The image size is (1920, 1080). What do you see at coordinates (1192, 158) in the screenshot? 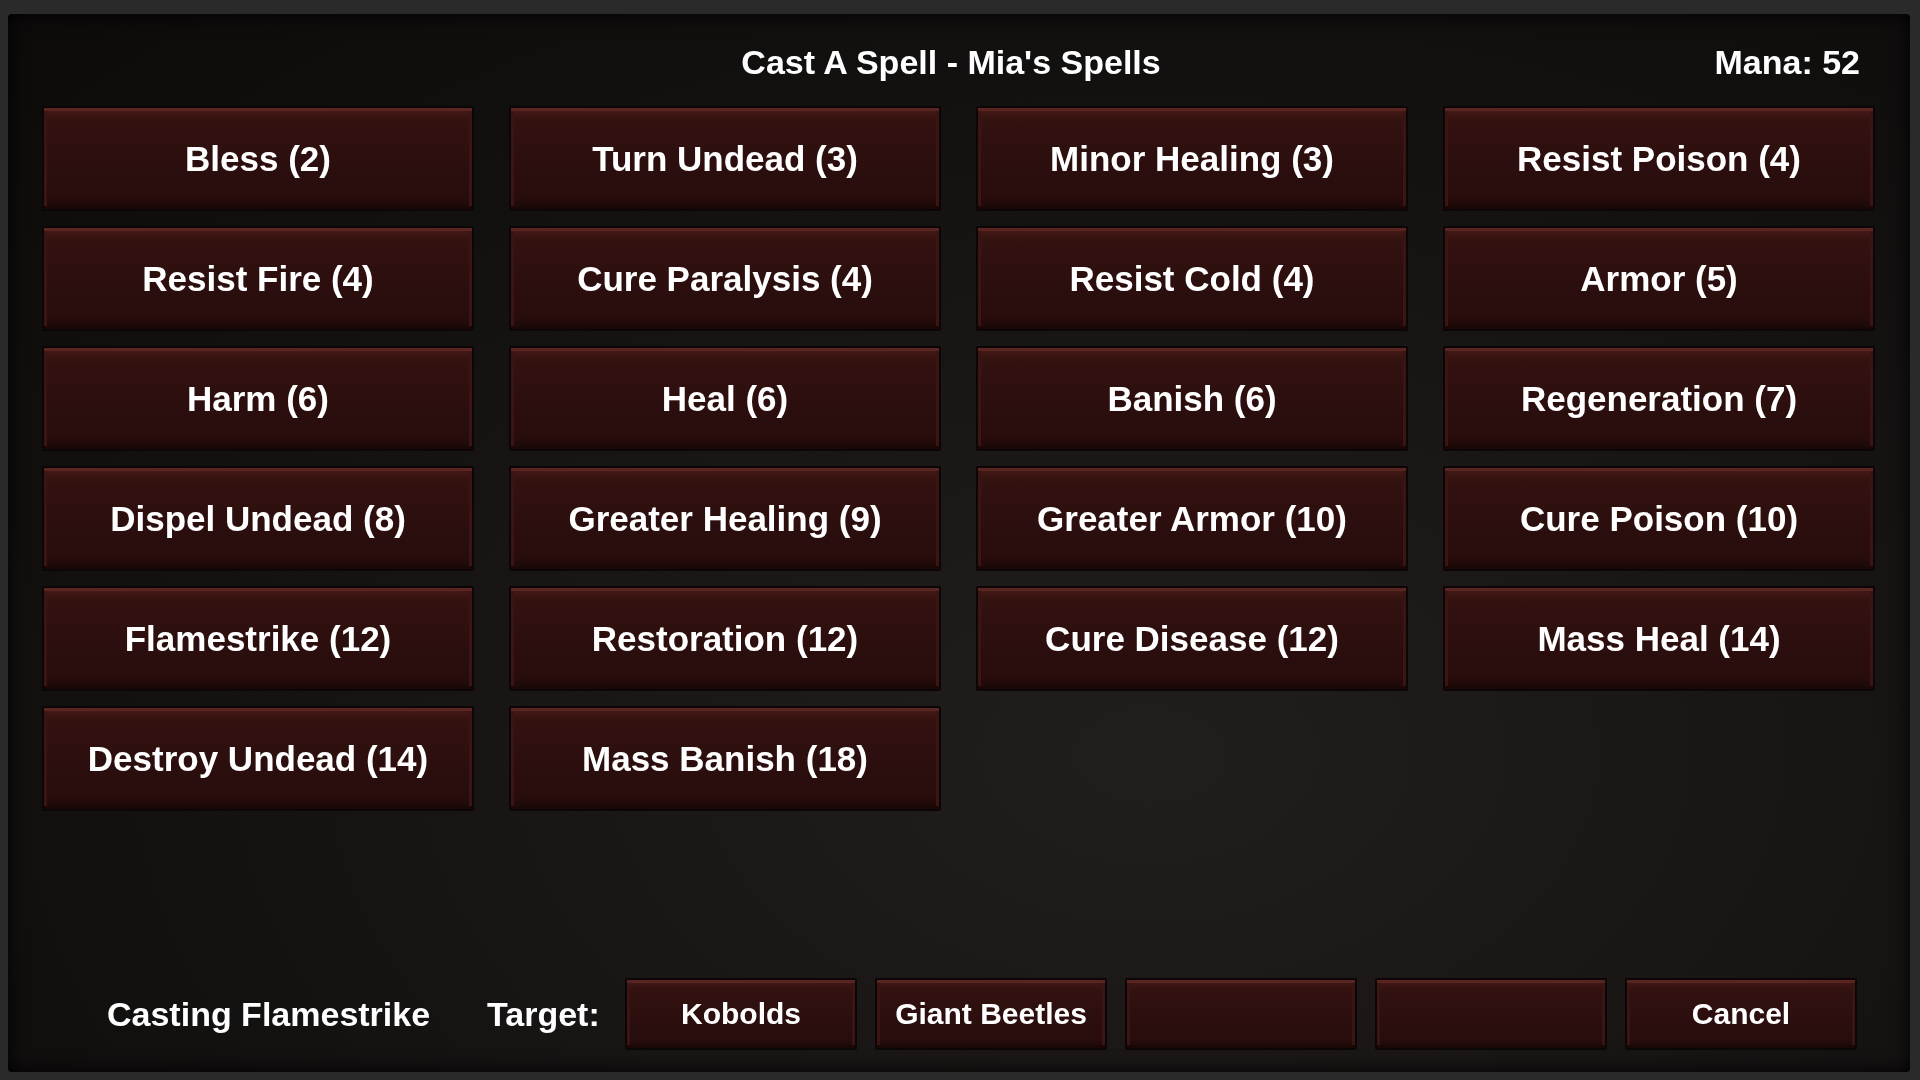
I see `spell-button: Minor Healing (3)` at bounding box center [1192, 158].